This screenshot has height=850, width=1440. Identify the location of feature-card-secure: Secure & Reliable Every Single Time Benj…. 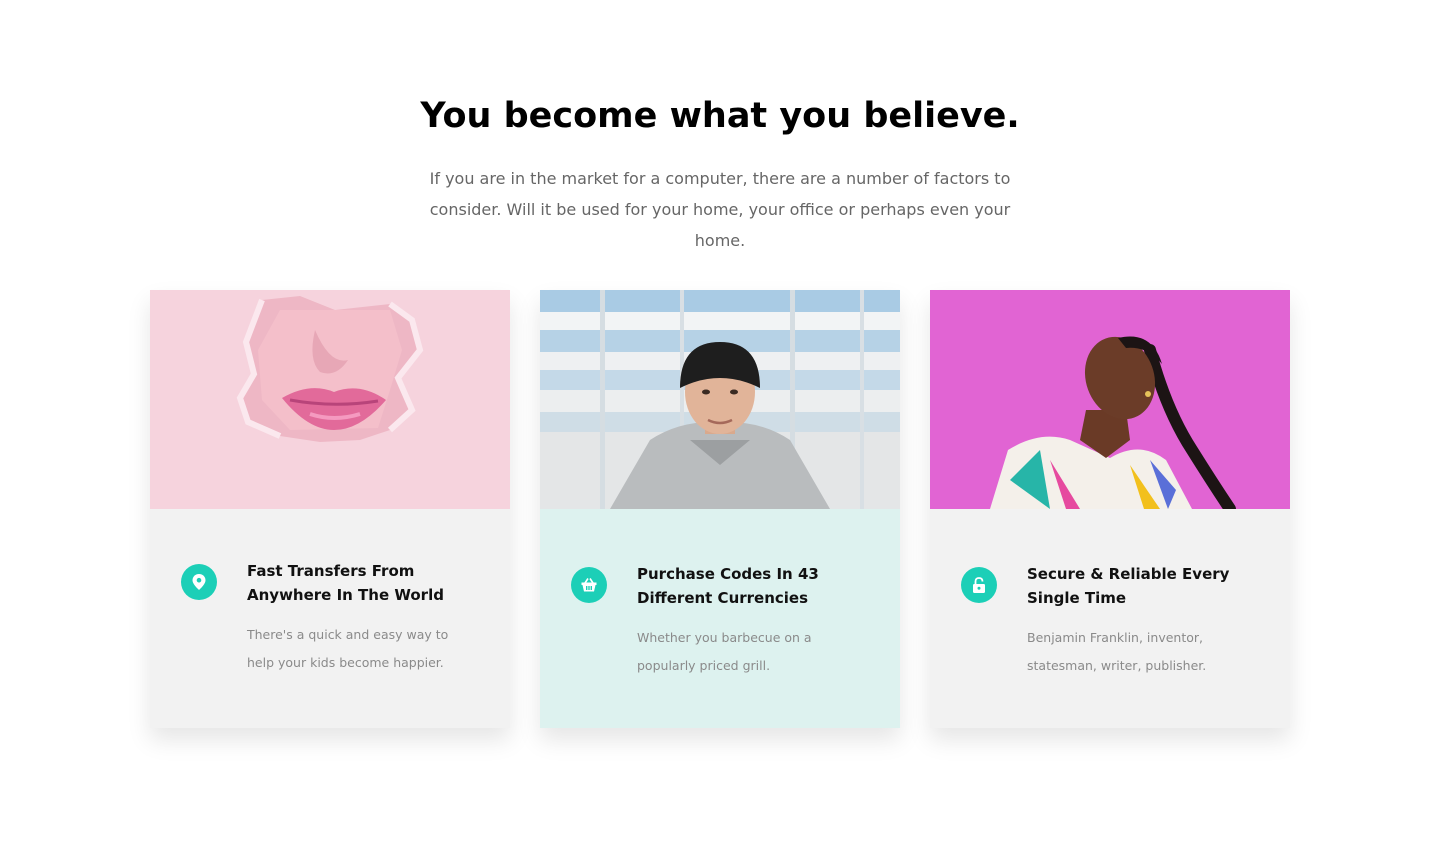
(1110, 509).